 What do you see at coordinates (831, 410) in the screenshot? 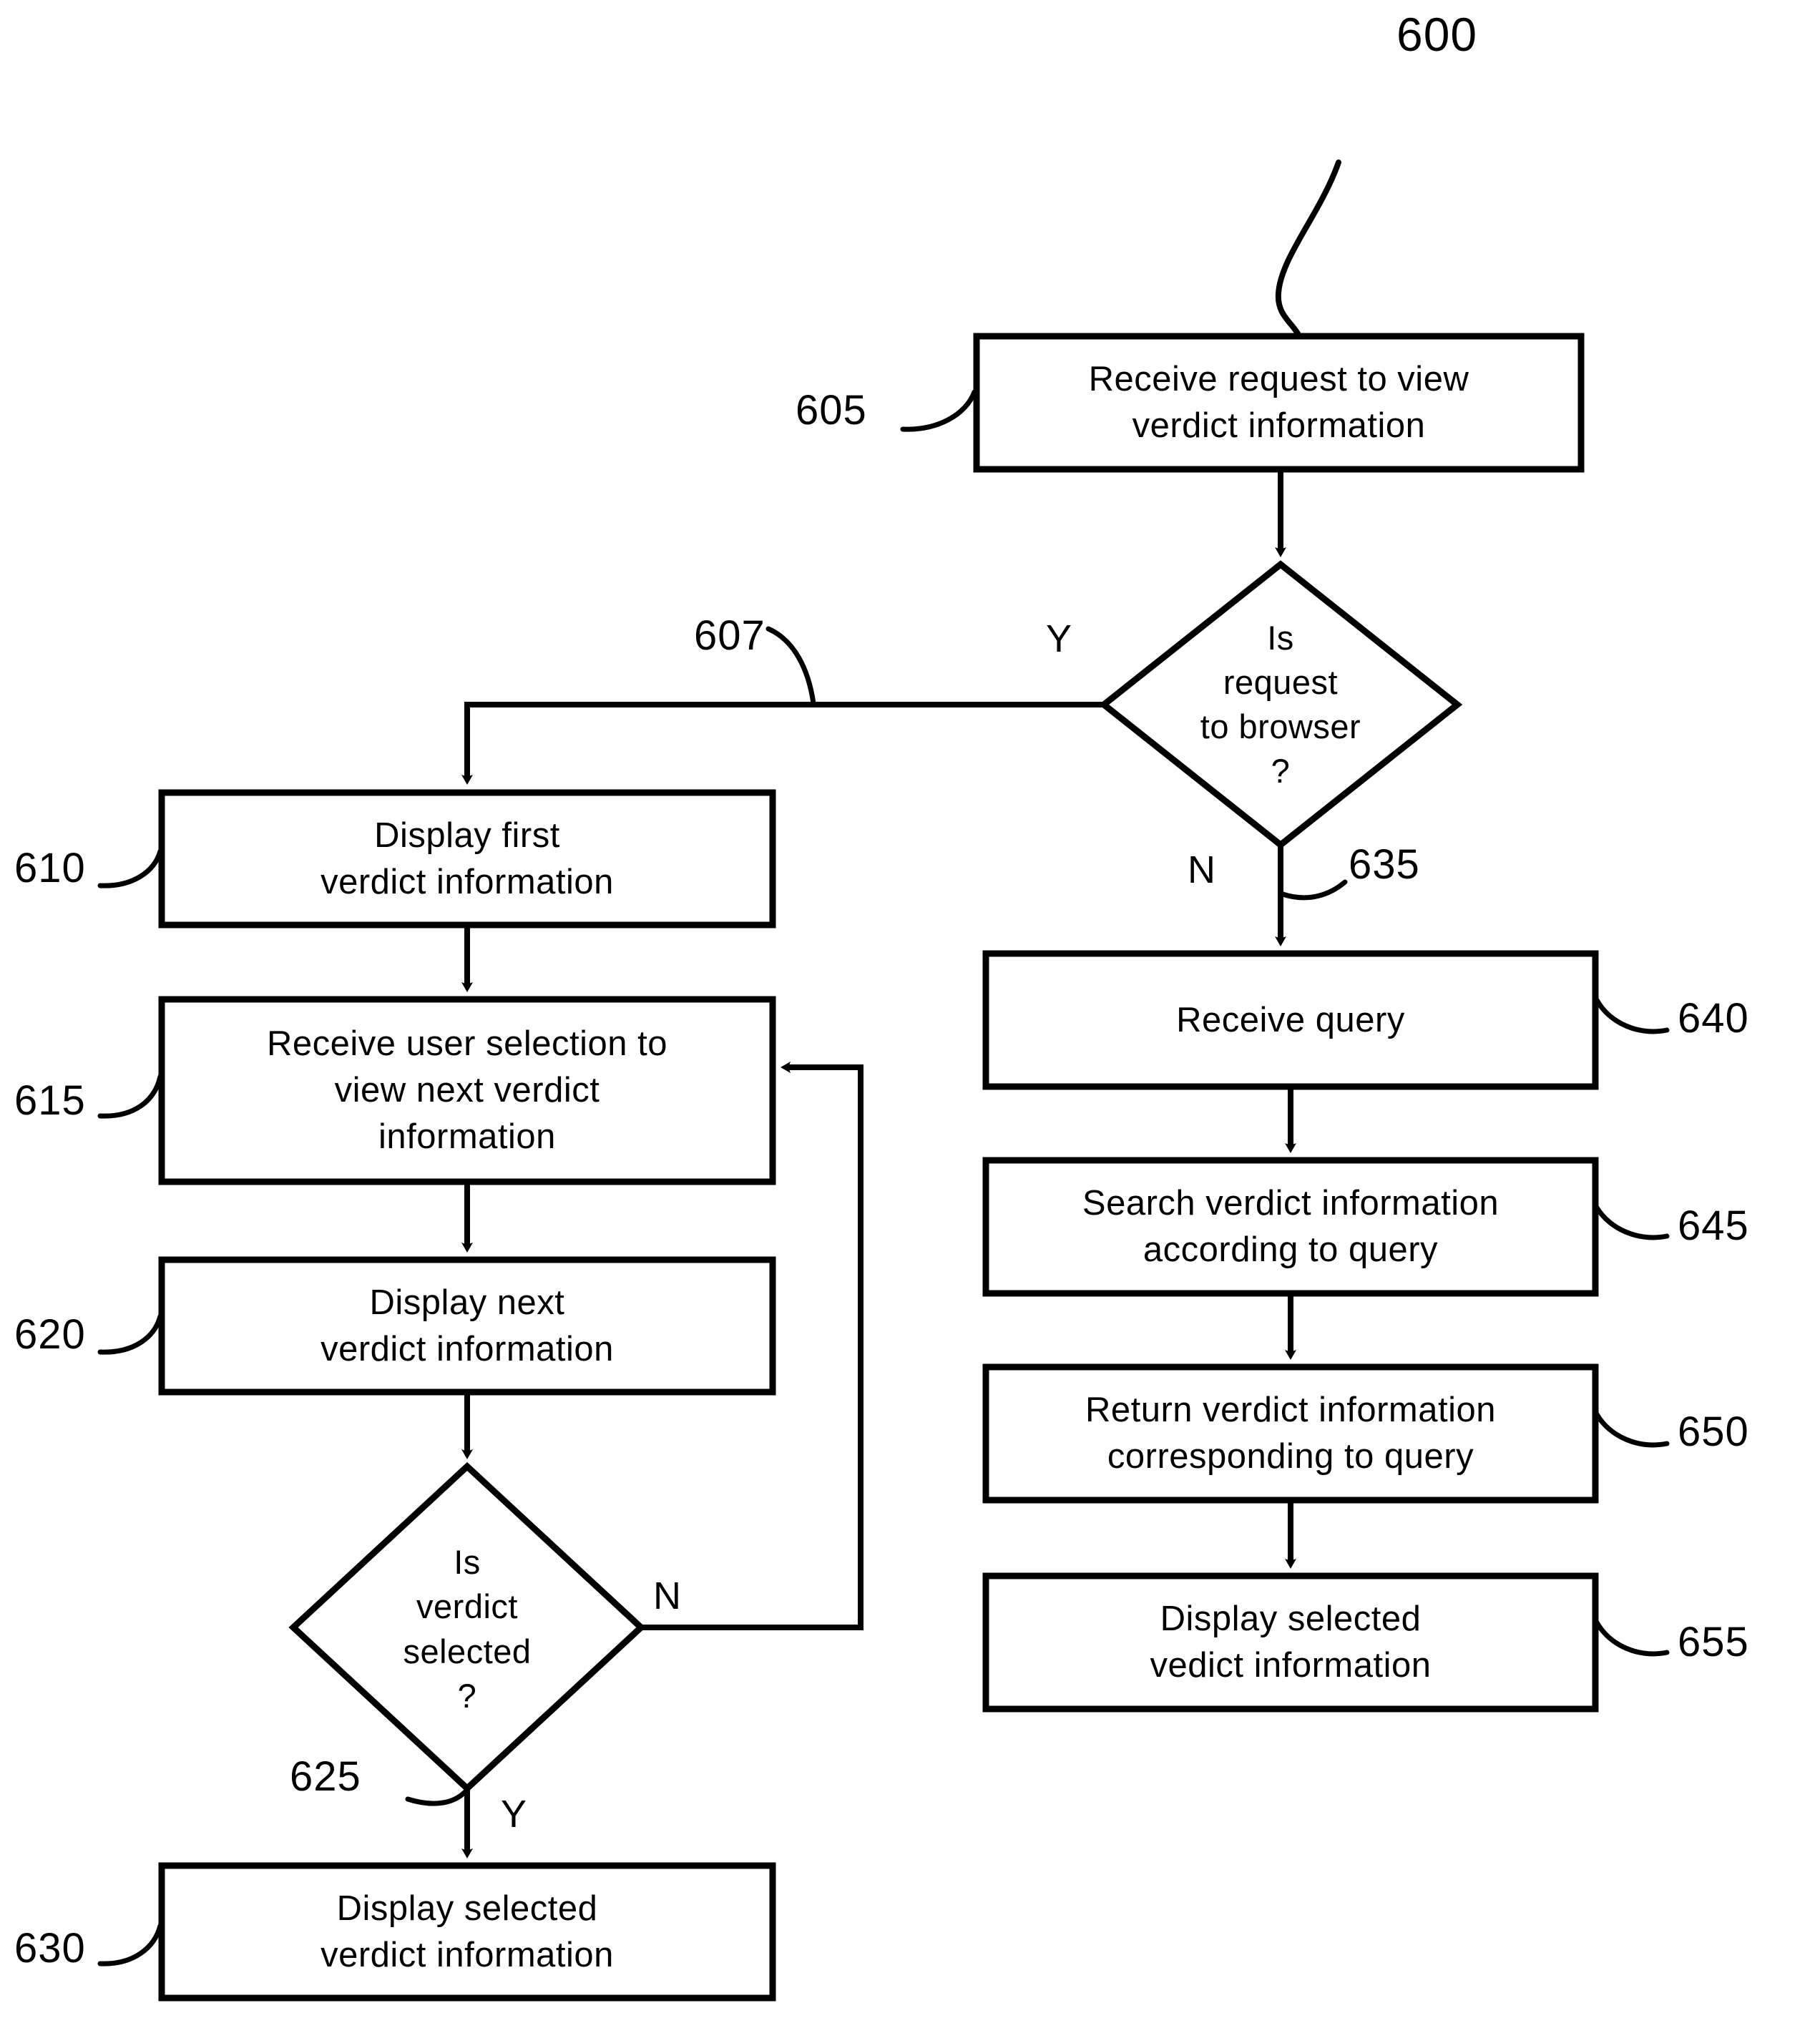
I see `ref-numeral-605: 605` at bounding box center [831, 410].